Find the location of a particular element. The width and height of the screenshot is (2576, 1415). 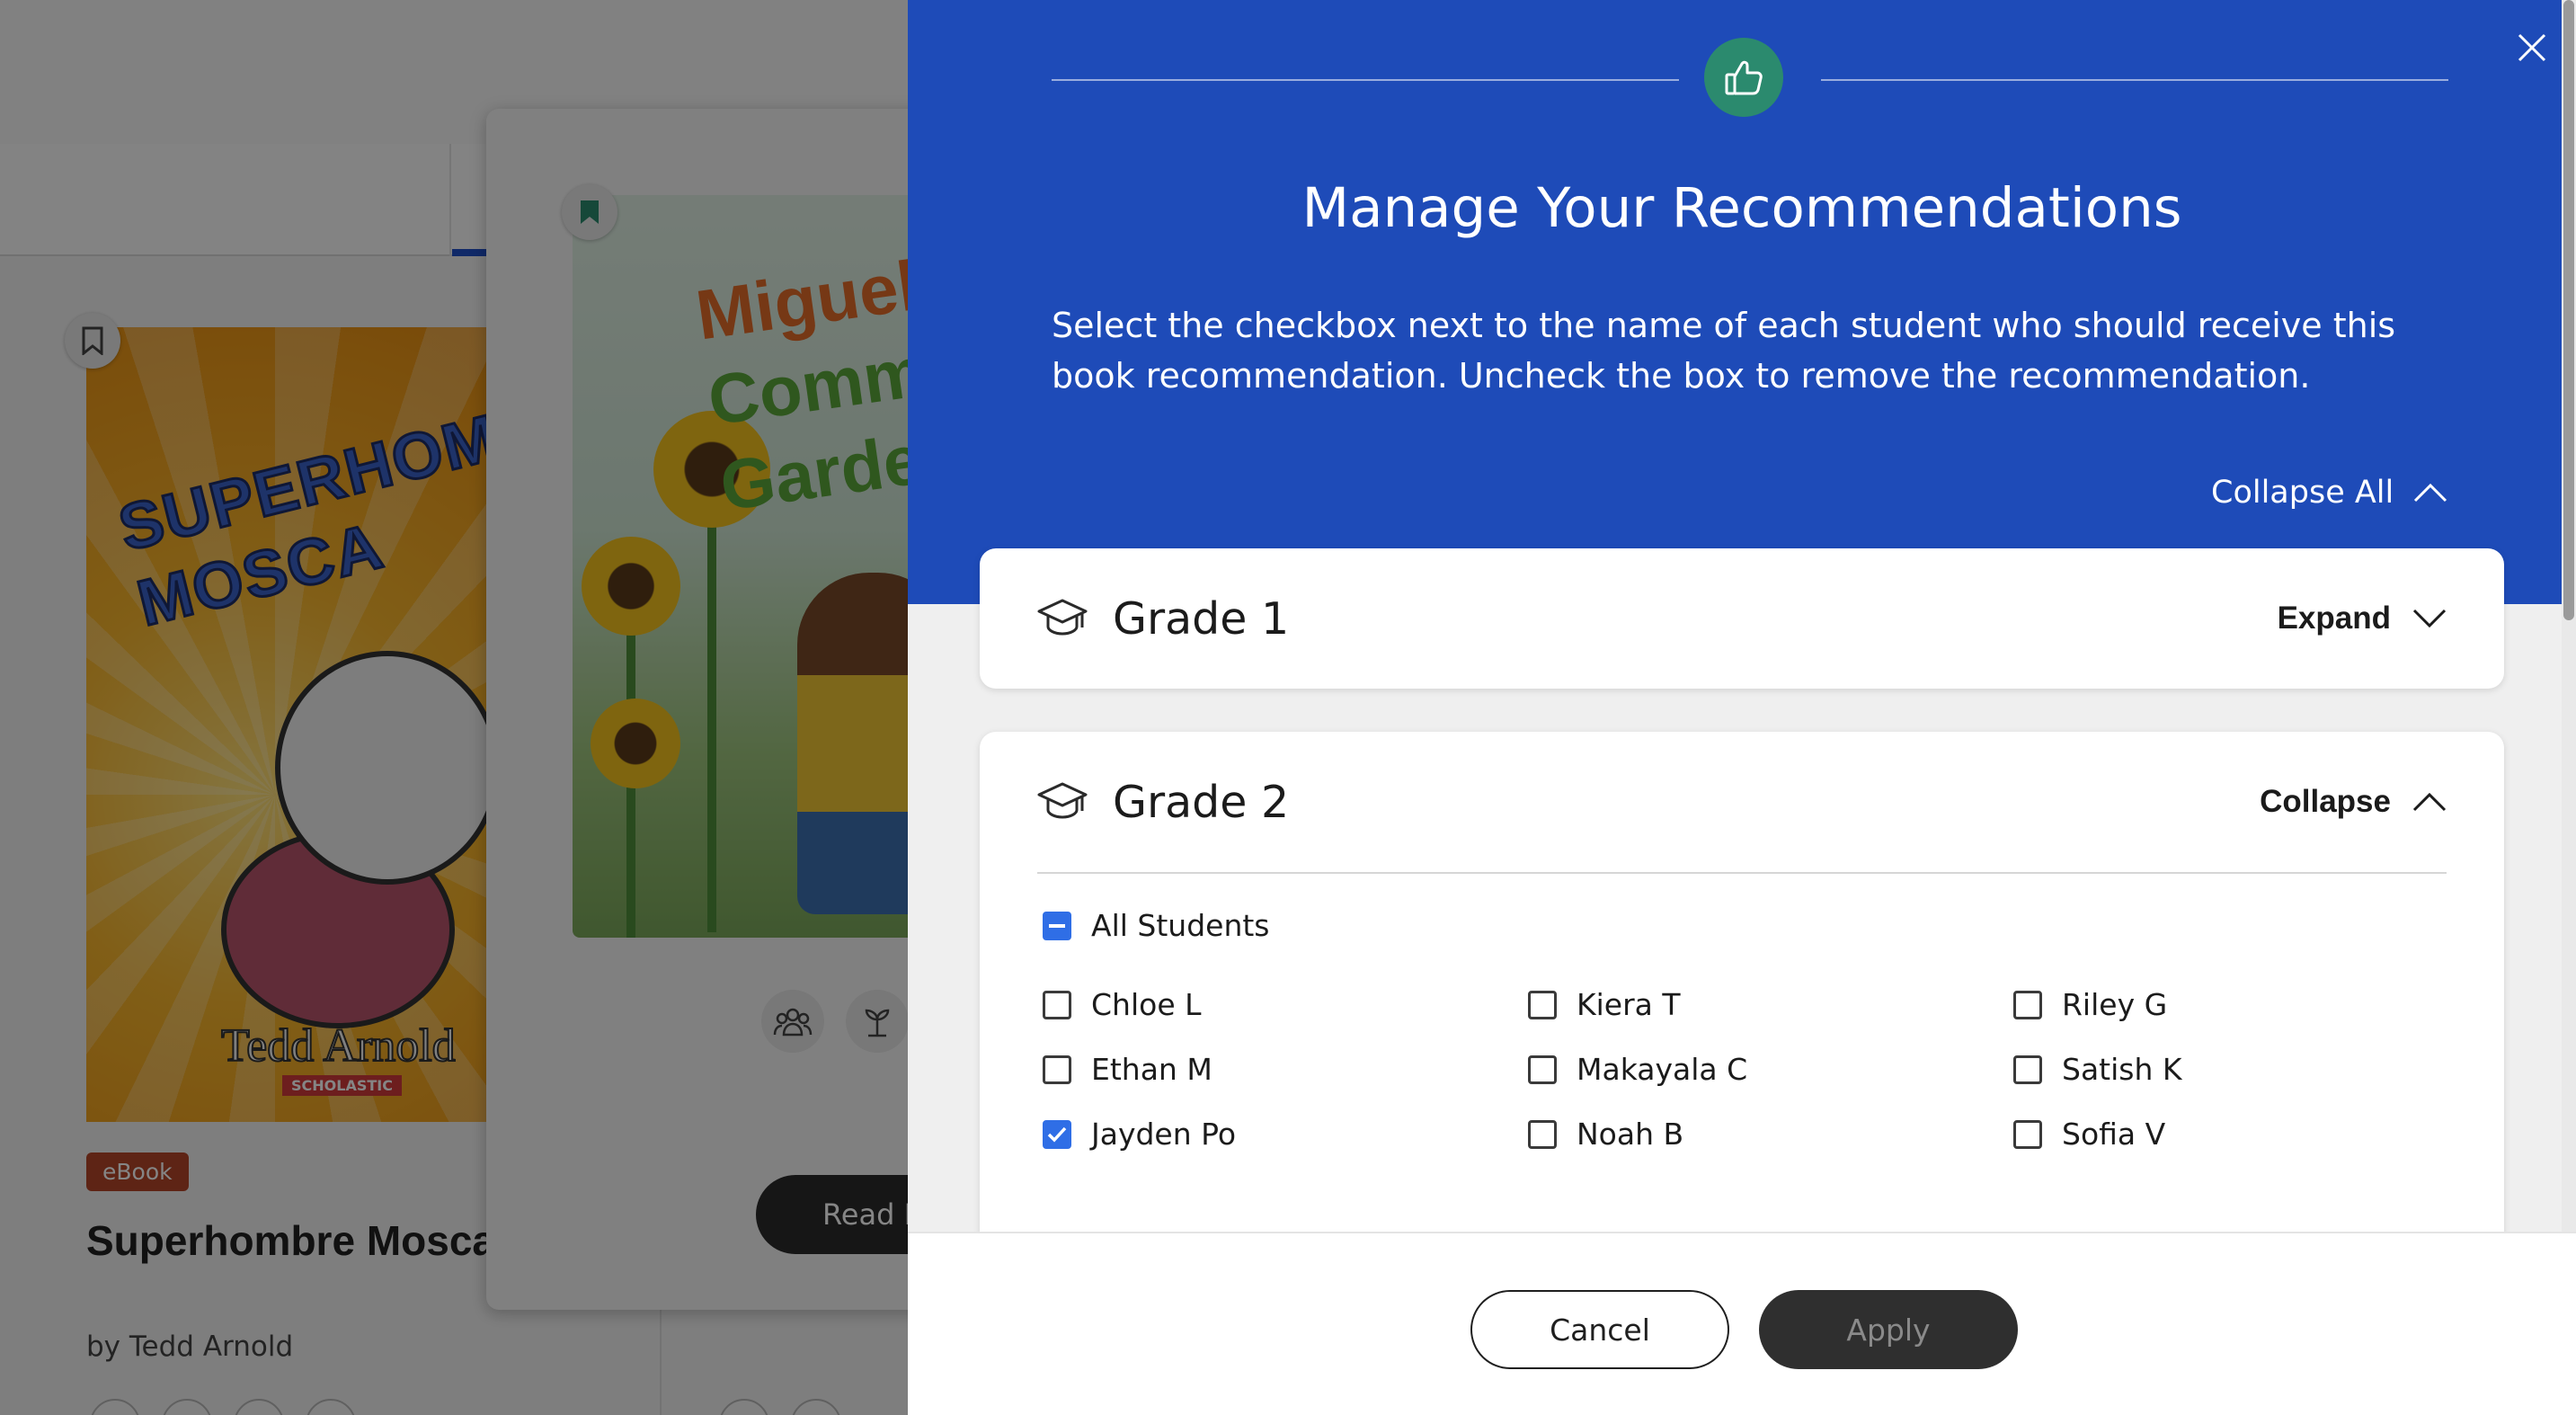

student-name: Makayala C is located at coordinates (1662, 1069).